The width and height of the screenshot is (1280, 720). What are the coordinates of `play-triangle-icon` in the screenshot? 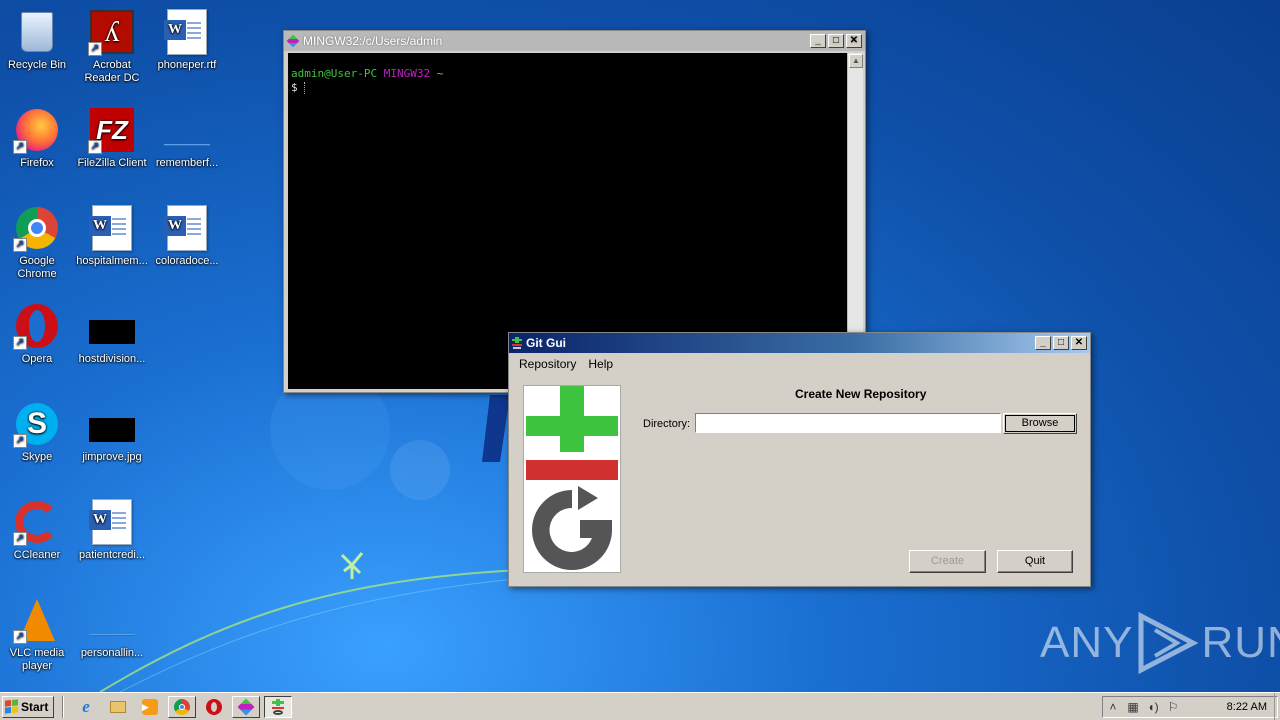 It's located at (1168, 643).